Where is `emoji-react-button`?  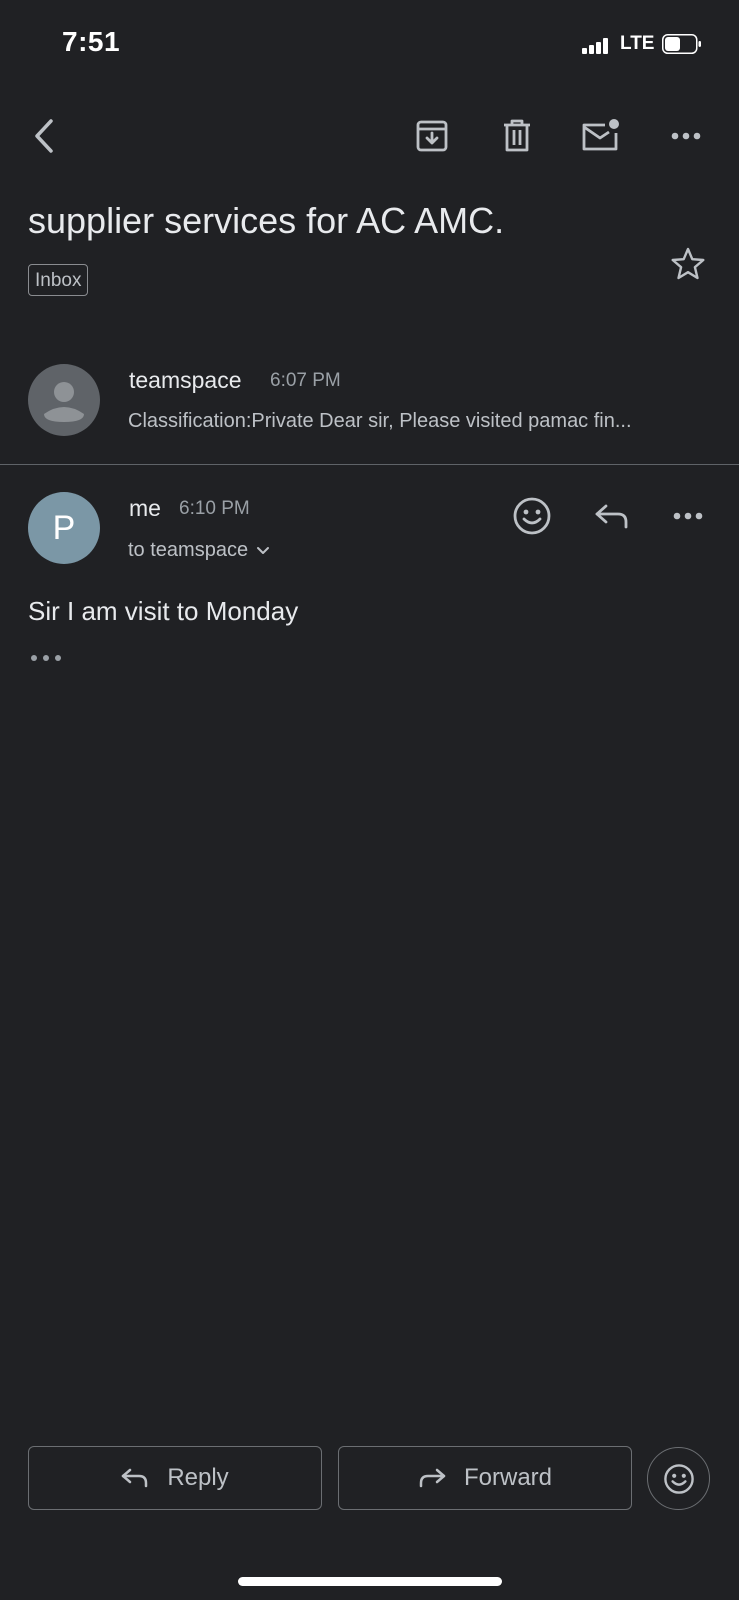
emoji-react-button is located at coordinates (678, 1478).